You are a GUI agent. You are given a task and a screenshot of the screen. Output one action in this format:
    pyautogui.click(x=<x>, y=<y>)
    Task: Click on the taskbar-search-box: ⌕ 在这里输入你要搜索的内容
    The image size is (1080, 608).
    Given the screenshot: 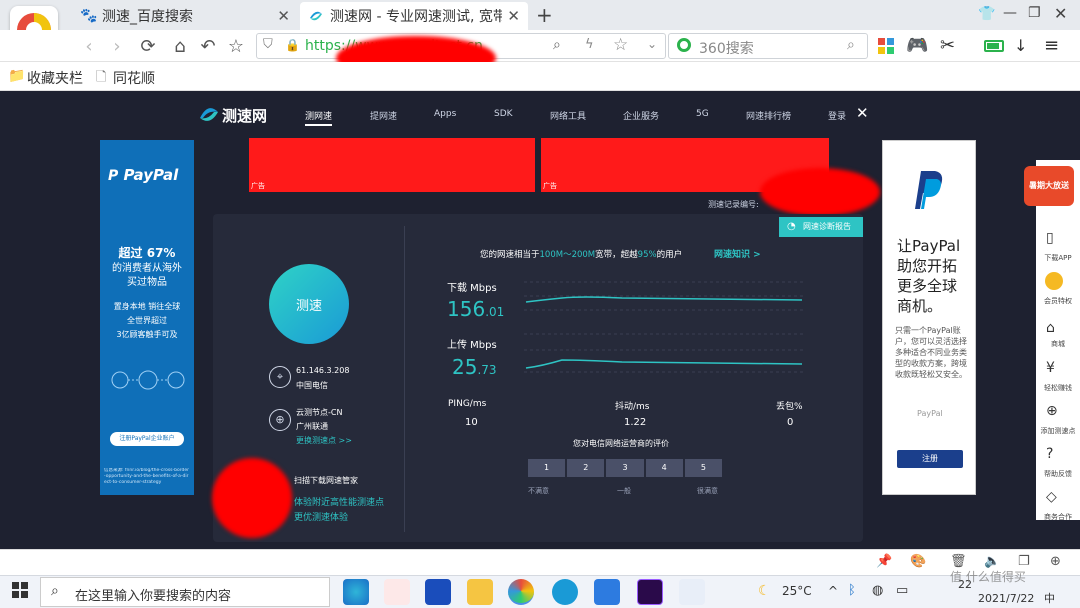 What is the action you would take?
    pyautogui.click(x=185, y=592)
    